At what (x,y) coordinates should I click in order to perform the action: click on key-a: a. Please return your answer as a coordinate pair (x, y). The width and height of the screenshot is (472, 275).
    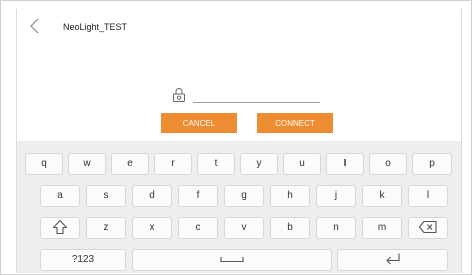
    Looking at the image, I should click on (60, 196).